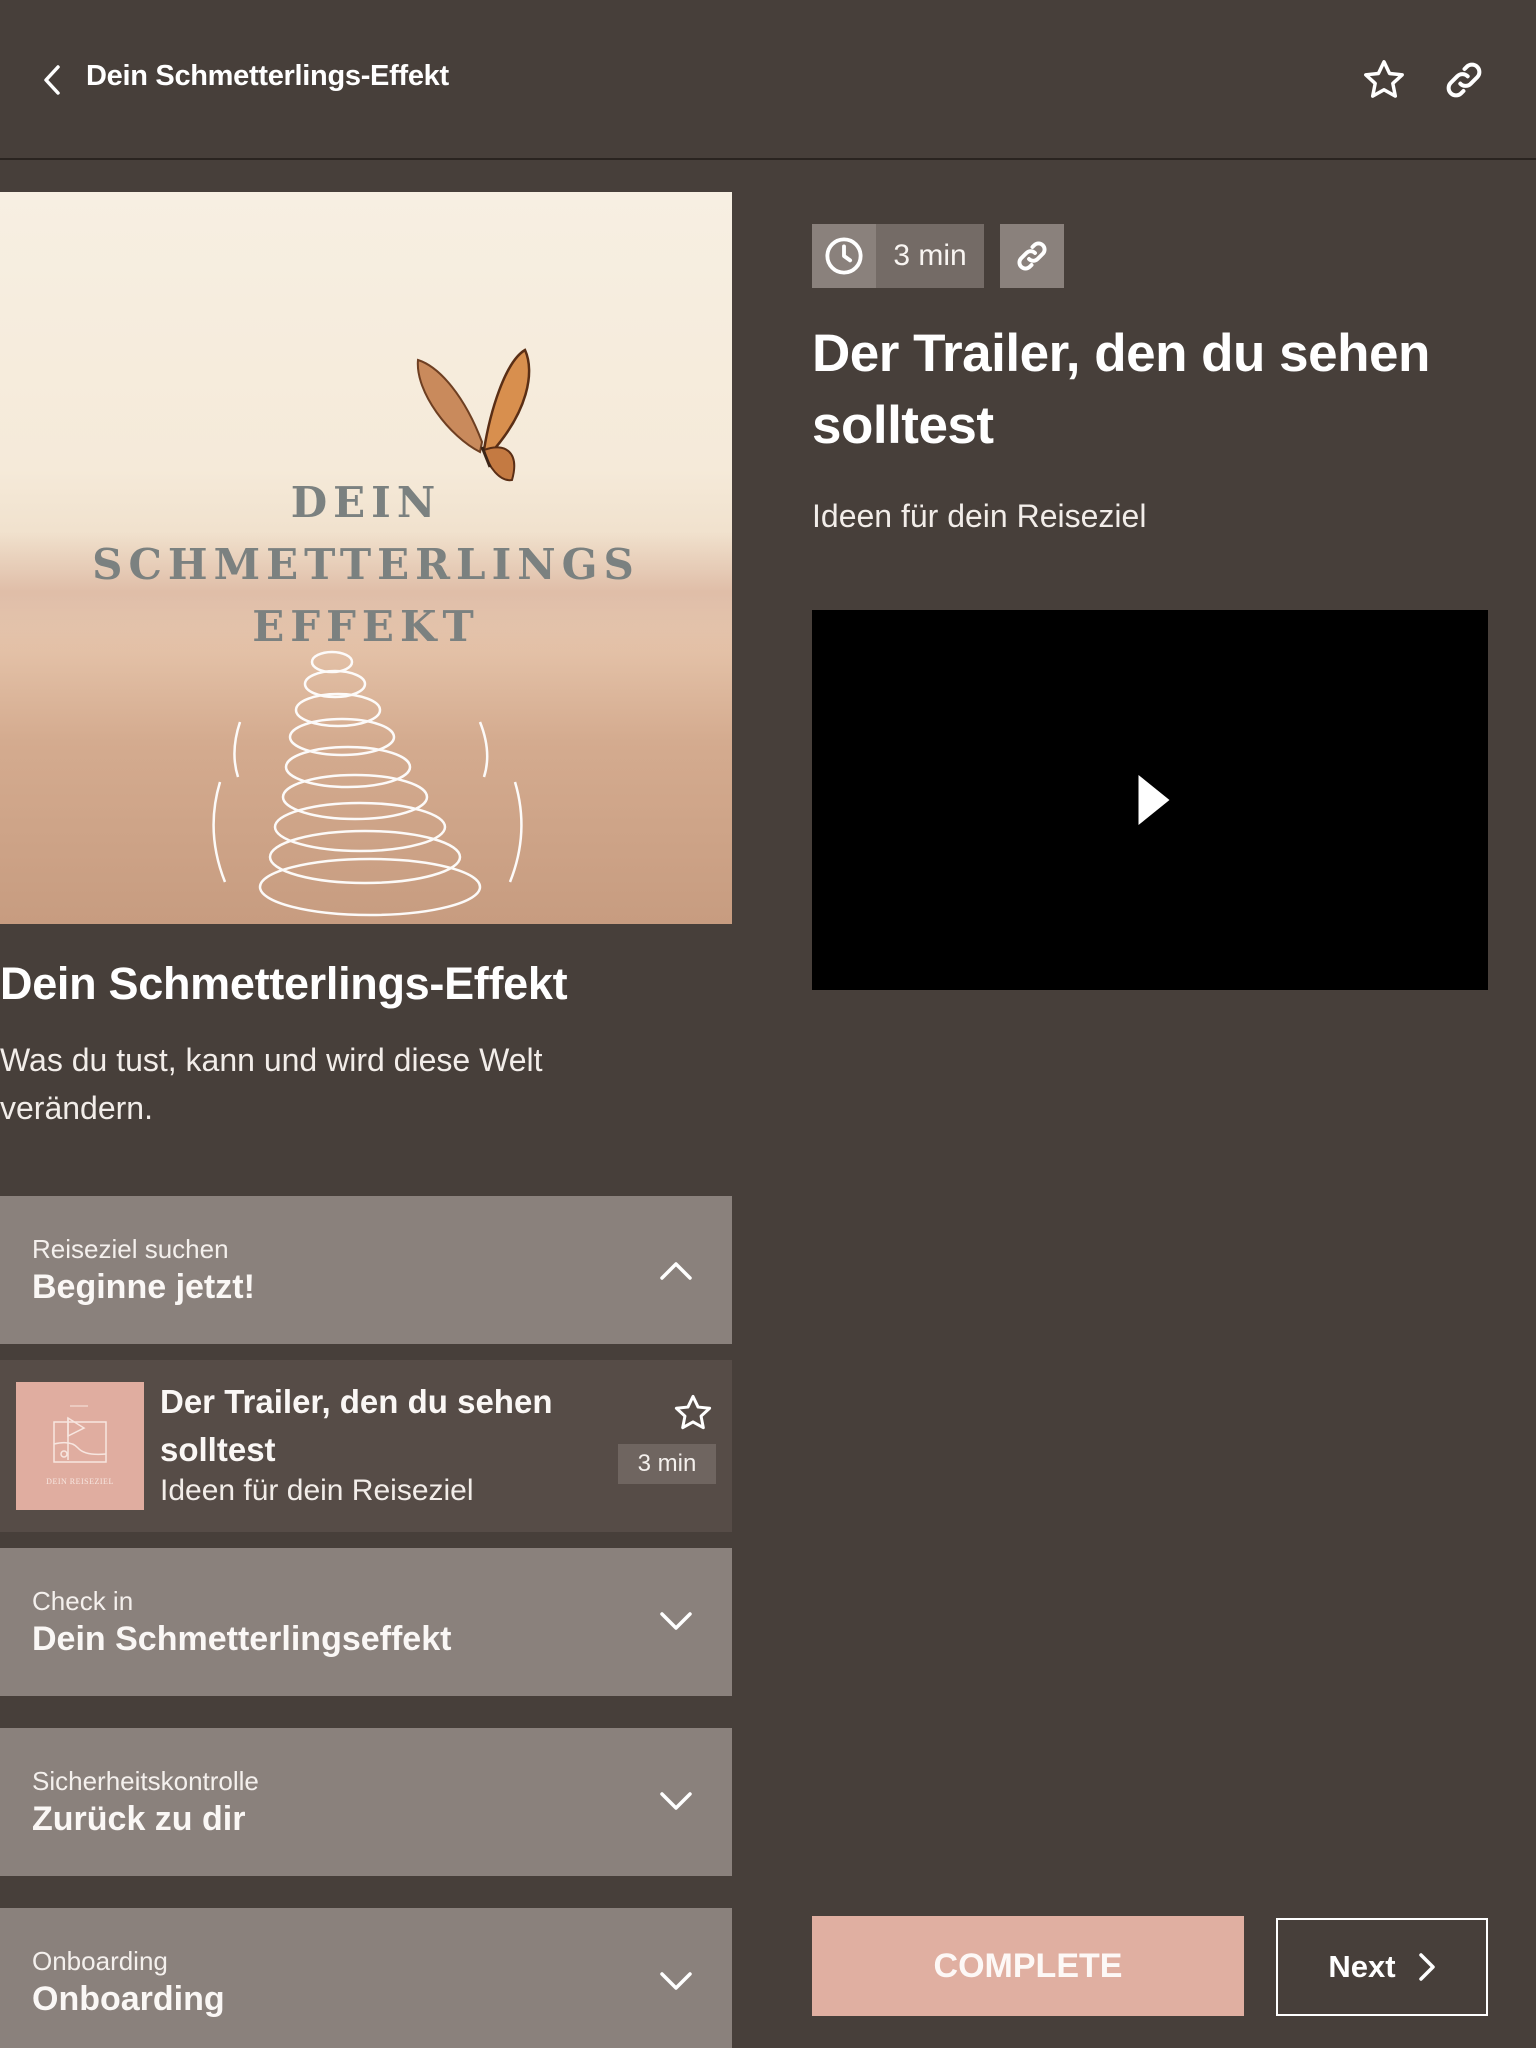  Describe the element at coordinates (145, 1781) in the screenshot. I see `section-subtitle: Sicherheitskontrolle` at that location.